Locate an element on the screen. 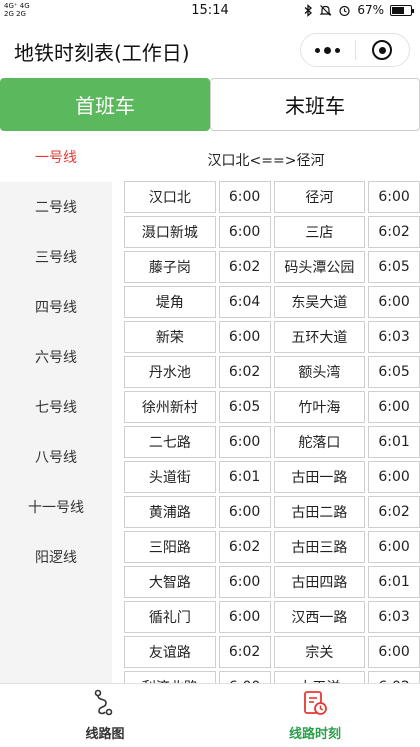  table-row: 三阳路 6:02 古田三路 6:00 is located at coordinates (272, 545).